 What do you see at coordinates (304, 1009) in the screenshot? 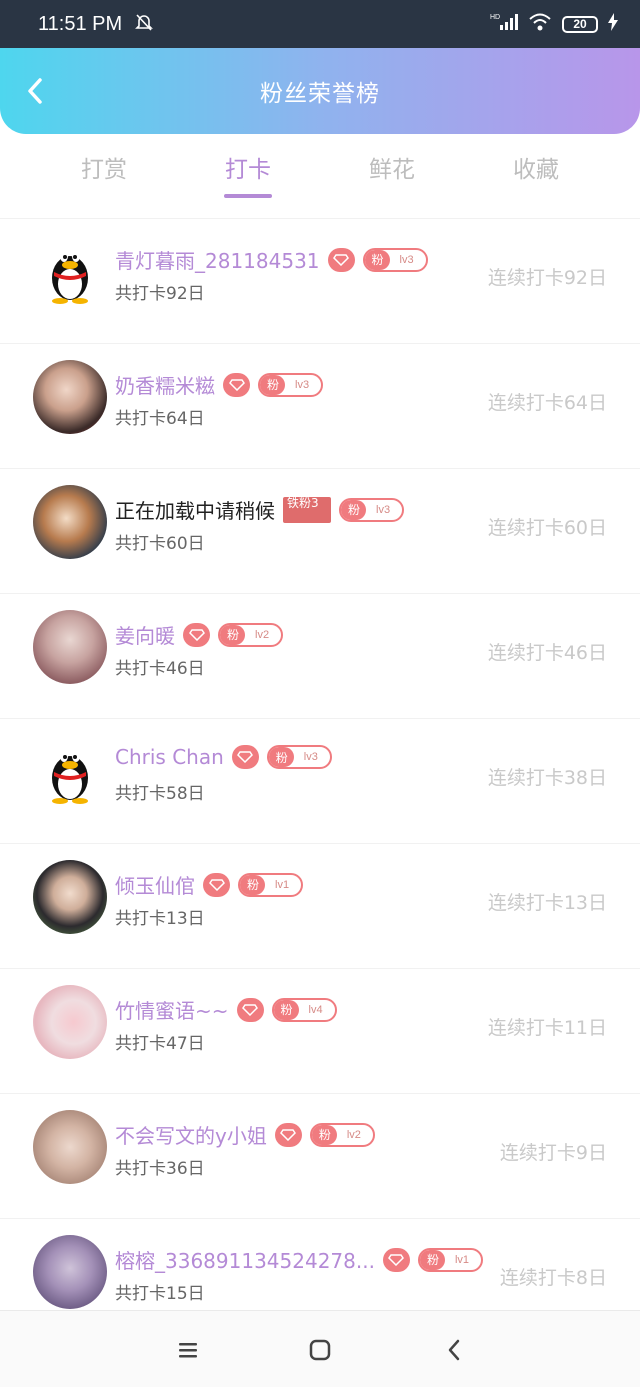
I see `fan-level-badge: 粉 lv4` at bounding box center [304, 1009].